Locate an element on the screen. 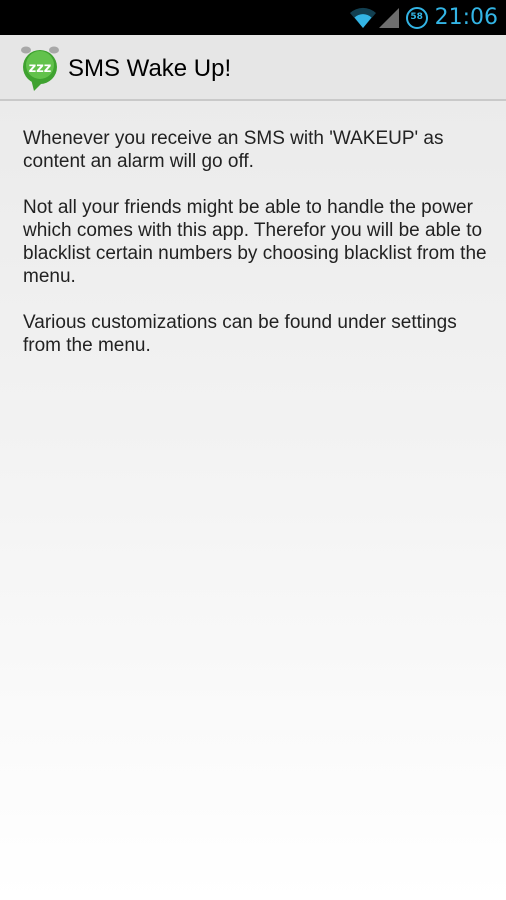 The height and width of the screenshot is (900, 506). status-clock: 21:06 is located at coordinates (466, 17).